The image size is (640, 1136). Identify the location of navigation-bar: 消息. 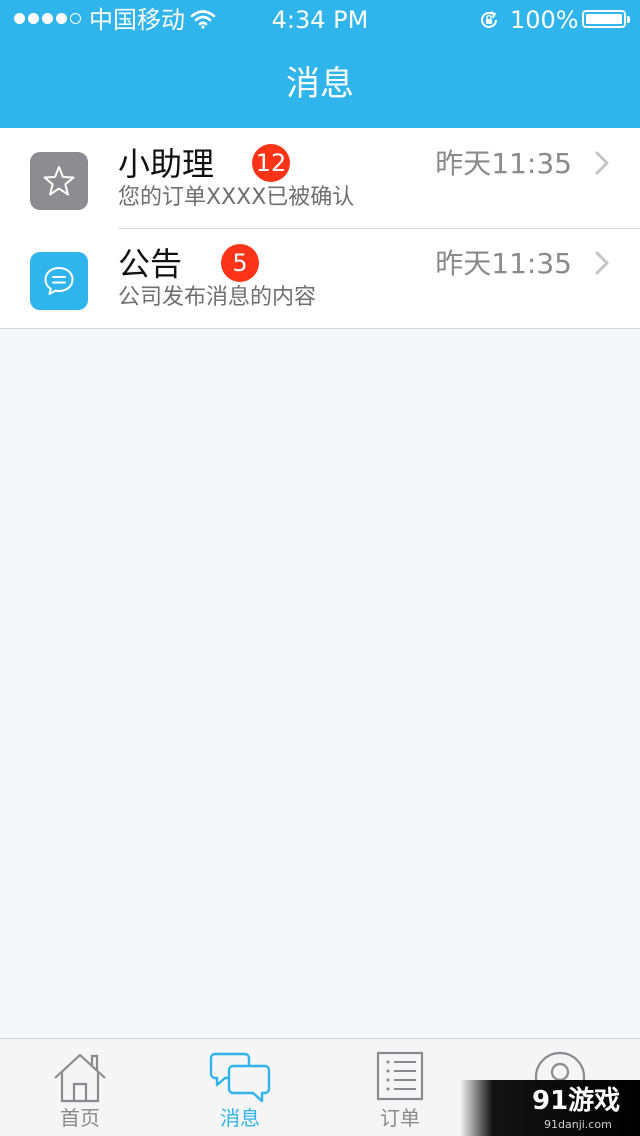
(320, 84).